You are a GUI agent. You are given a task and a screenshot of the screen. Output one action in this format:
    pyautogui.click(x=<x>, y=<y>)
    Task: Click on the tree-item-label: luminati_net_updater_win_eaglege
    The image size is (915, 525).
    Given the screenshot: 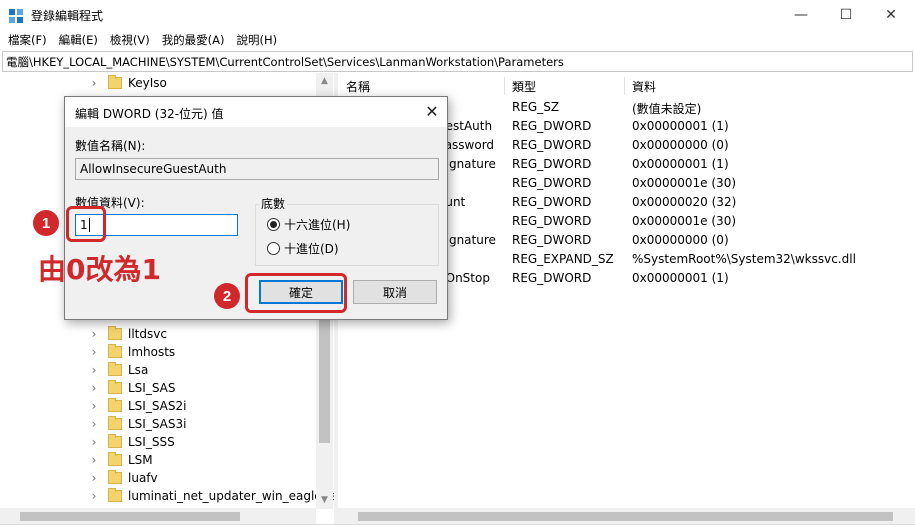 What is the action you would take?
    pyautogui.click(x=231, y=496)
    